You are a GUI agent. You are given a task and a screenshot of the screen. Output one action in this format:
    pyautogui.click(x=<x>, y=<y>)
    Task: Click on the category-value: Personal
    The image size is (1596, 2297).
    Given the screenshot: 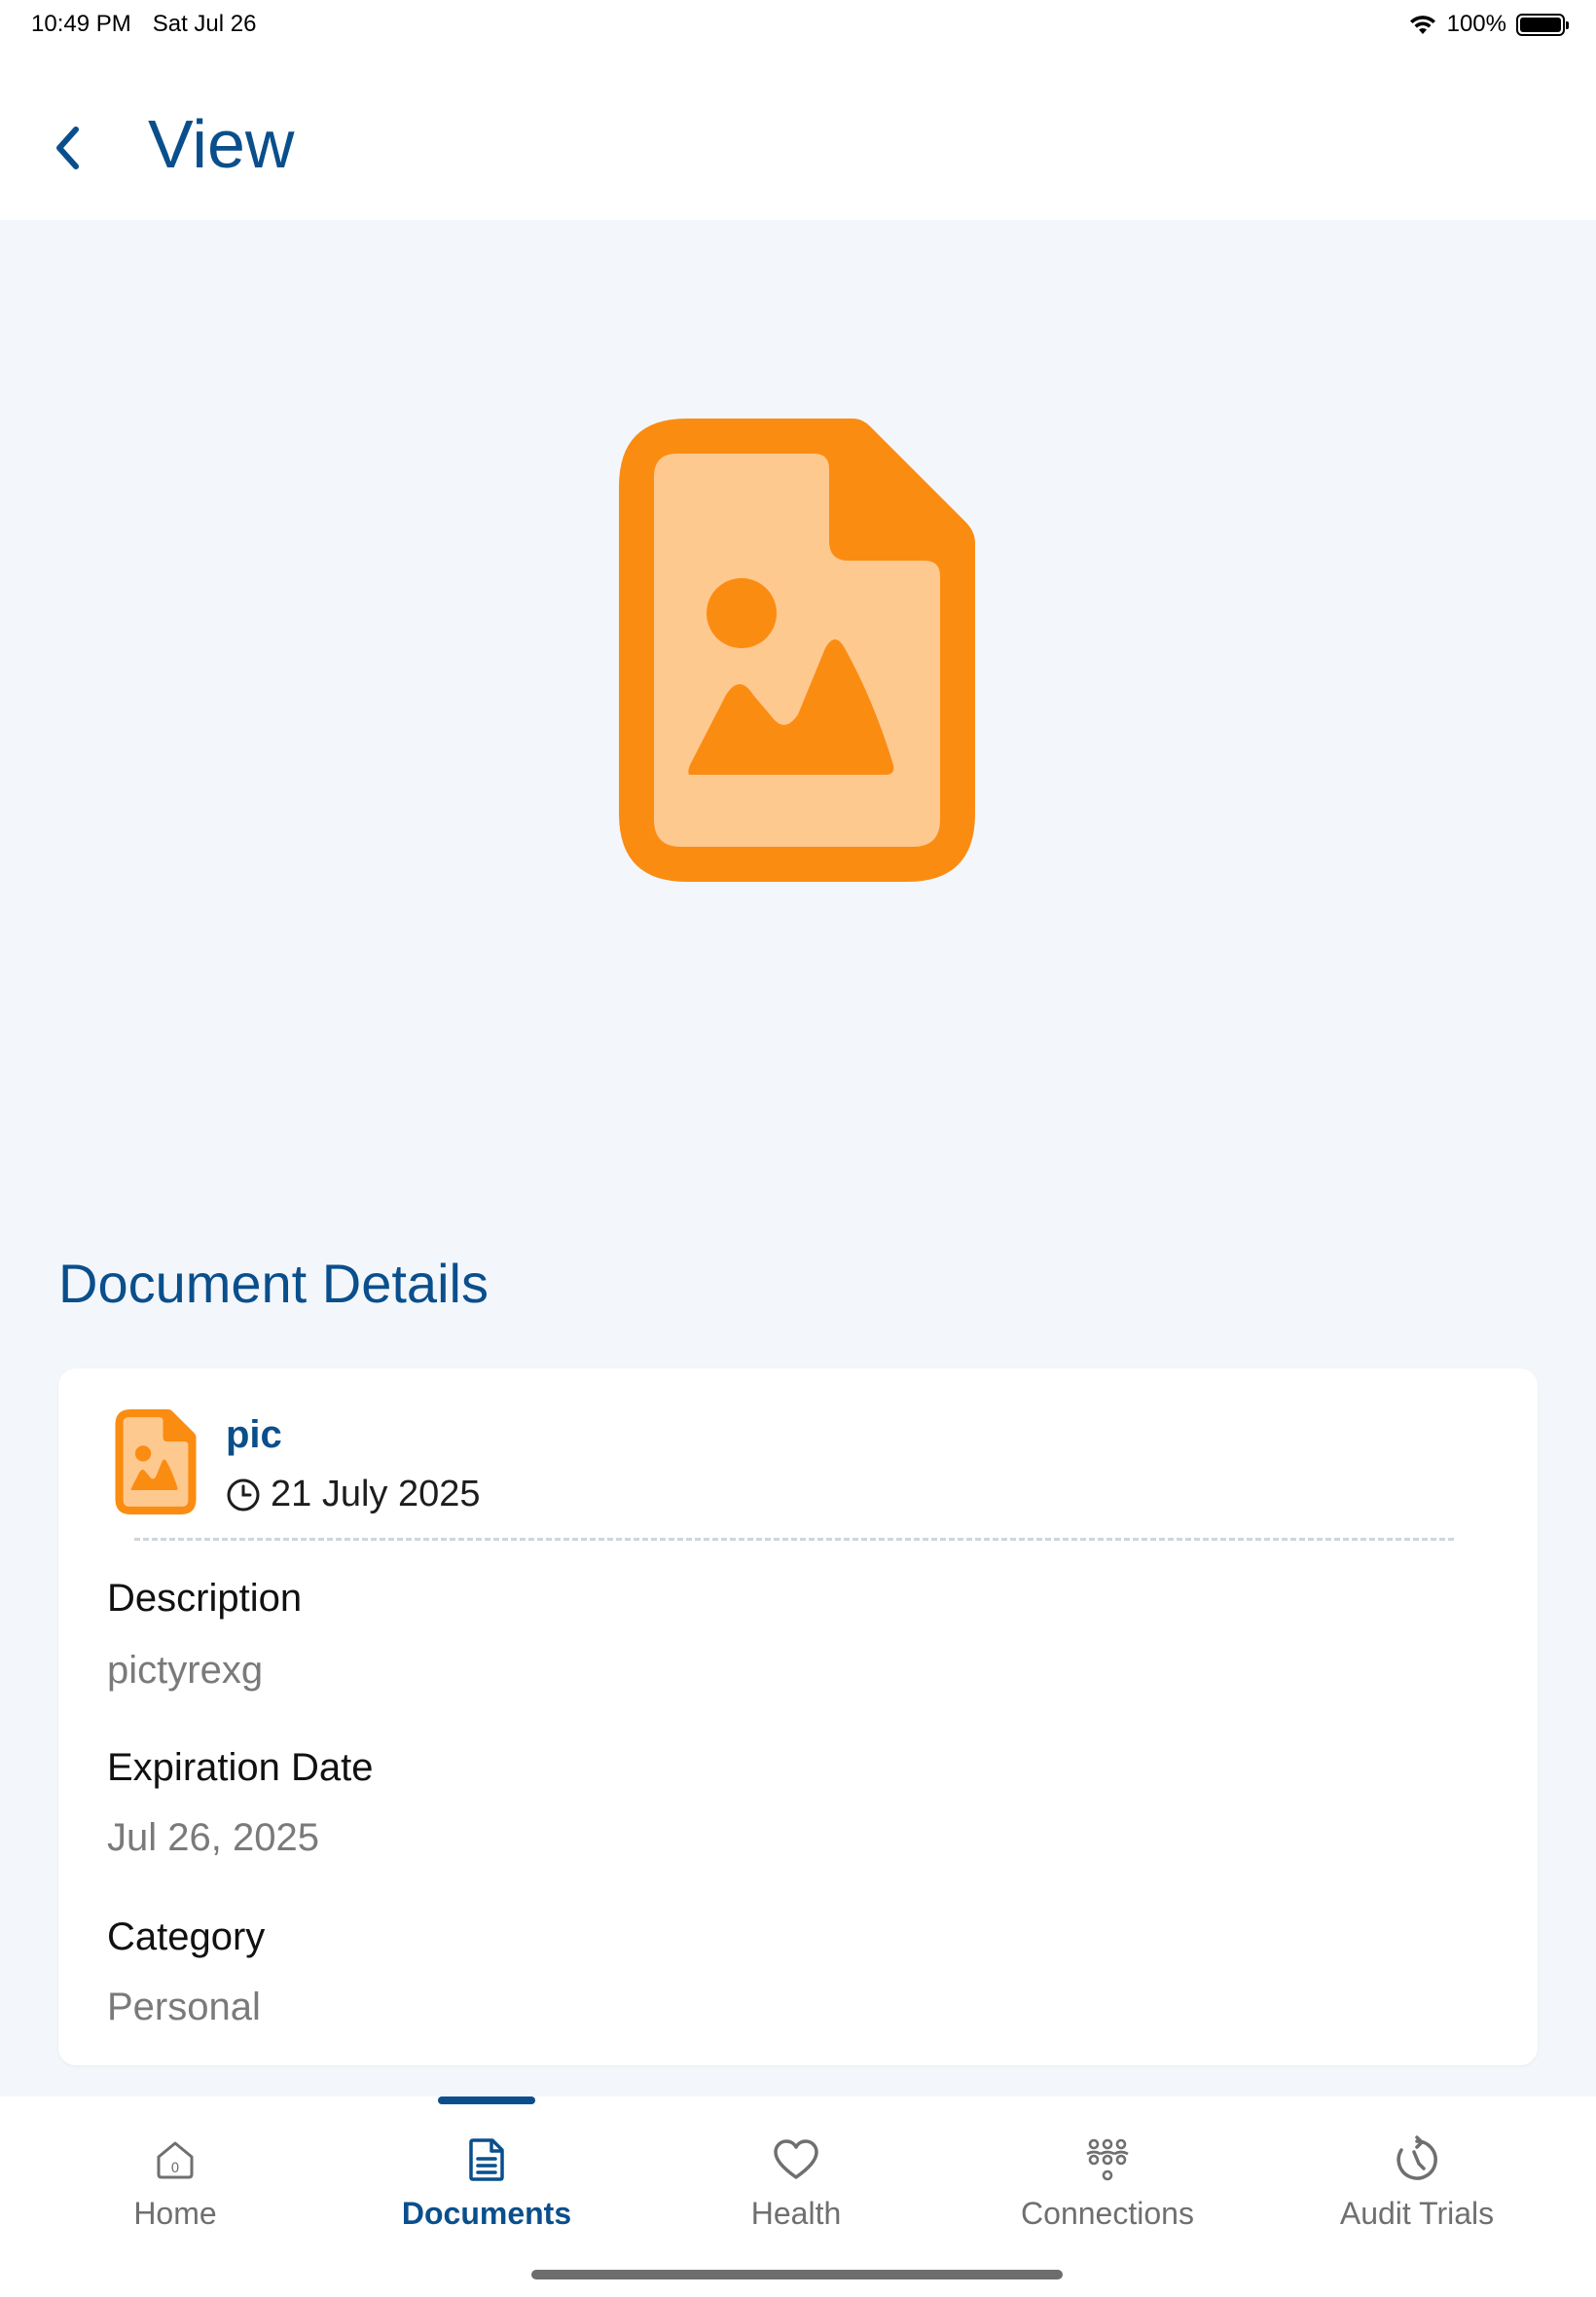 What is the action you would take?
    pyautogui.click(x=184, y=2007)
    